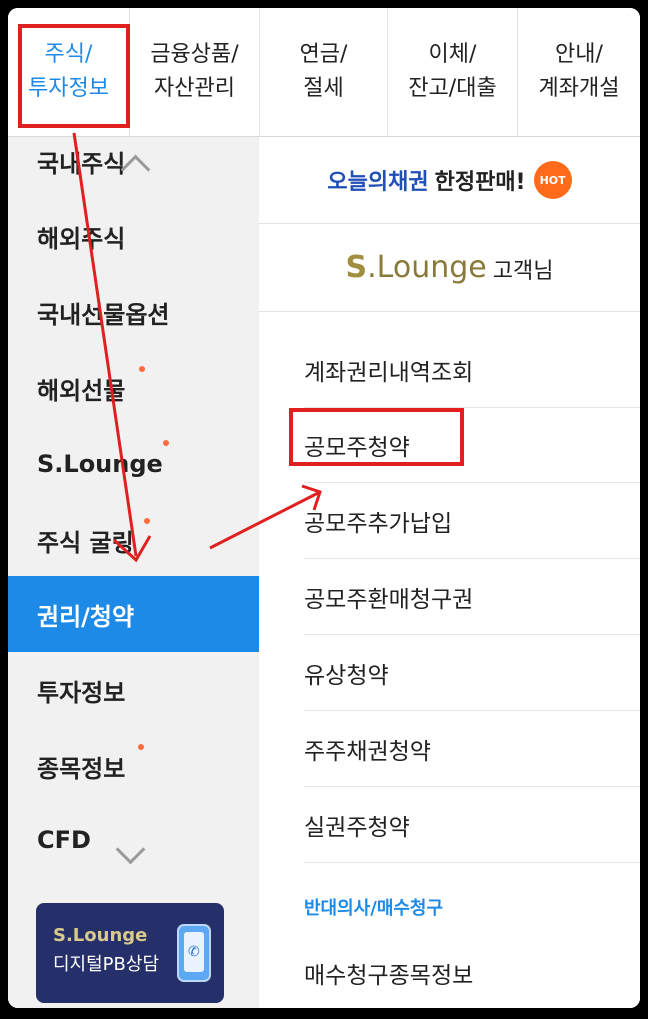  What do you see at coordinates (265, 520) in the screenshot?
I see `arrow-line-right` at bounding box center [265, 520].